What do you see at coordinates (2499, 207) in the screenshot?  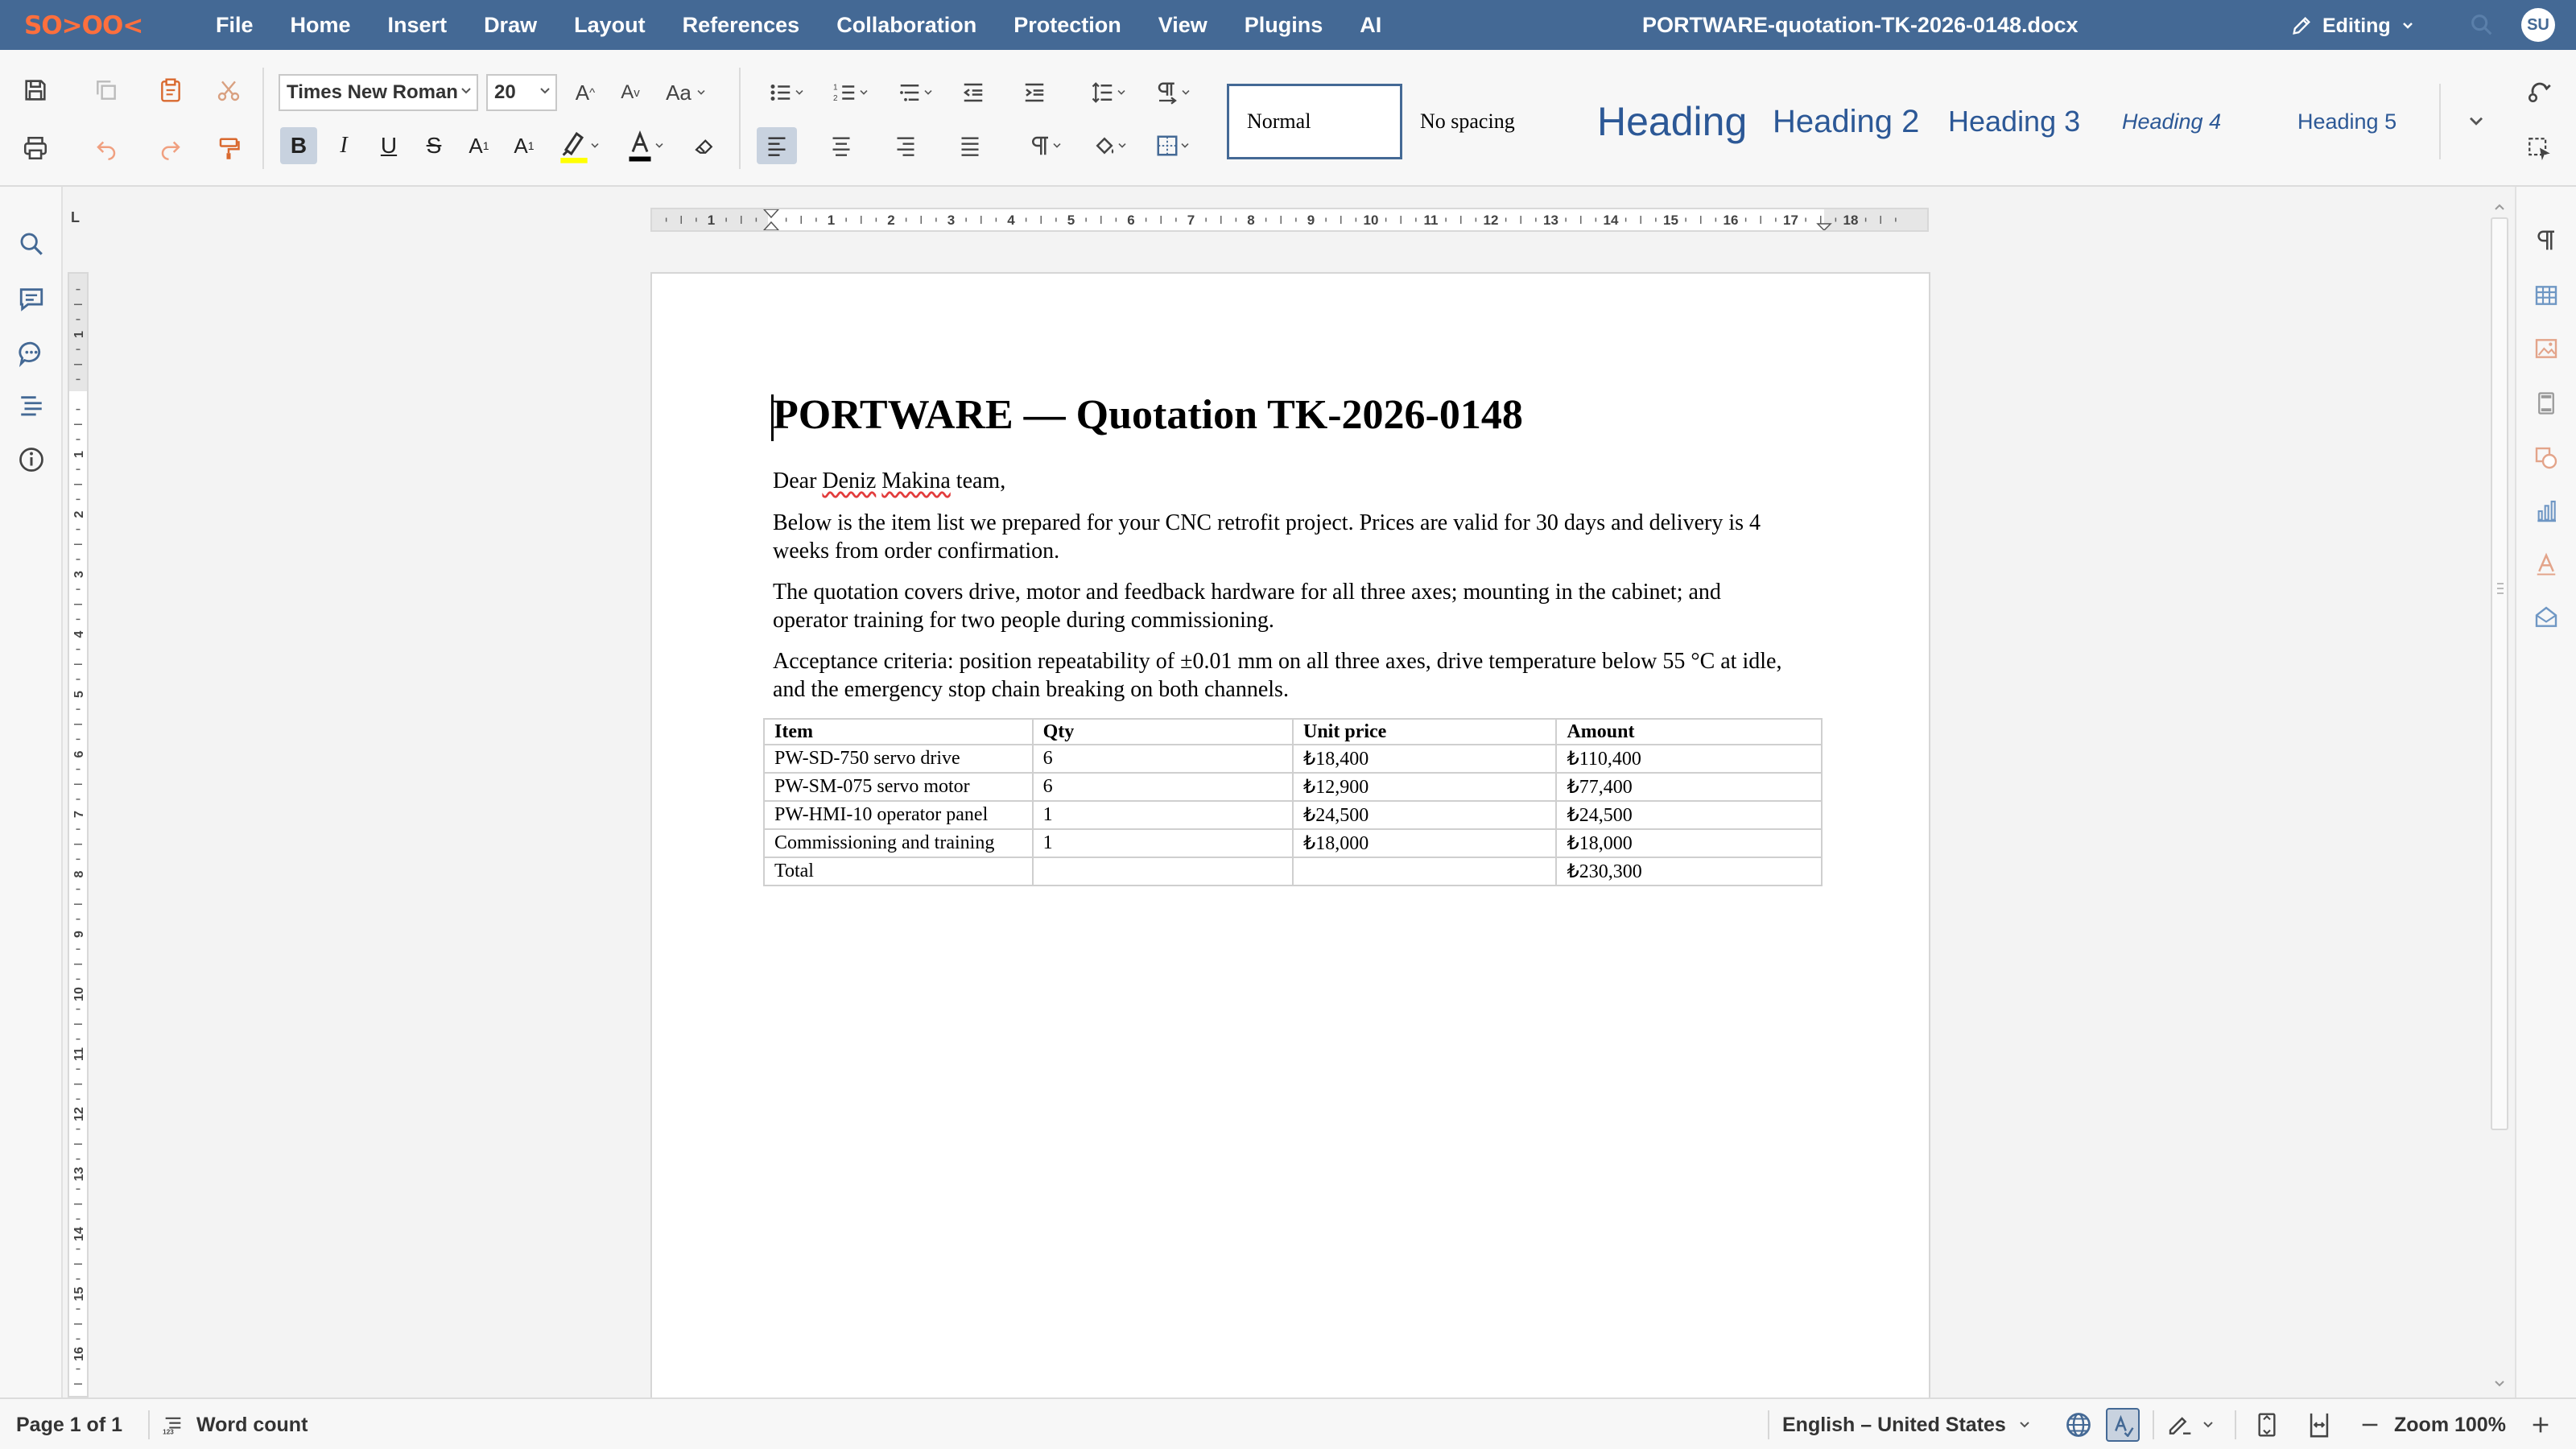 I see `scroll-up-icon` at bounding box center [2499, 207].